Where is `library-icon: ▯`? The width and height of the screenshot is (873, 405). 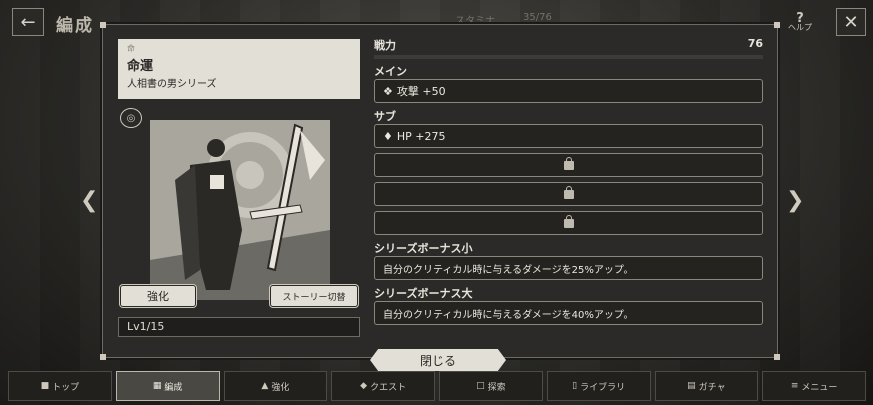 library-icon: ▯ is located at coordinates (575, 386).